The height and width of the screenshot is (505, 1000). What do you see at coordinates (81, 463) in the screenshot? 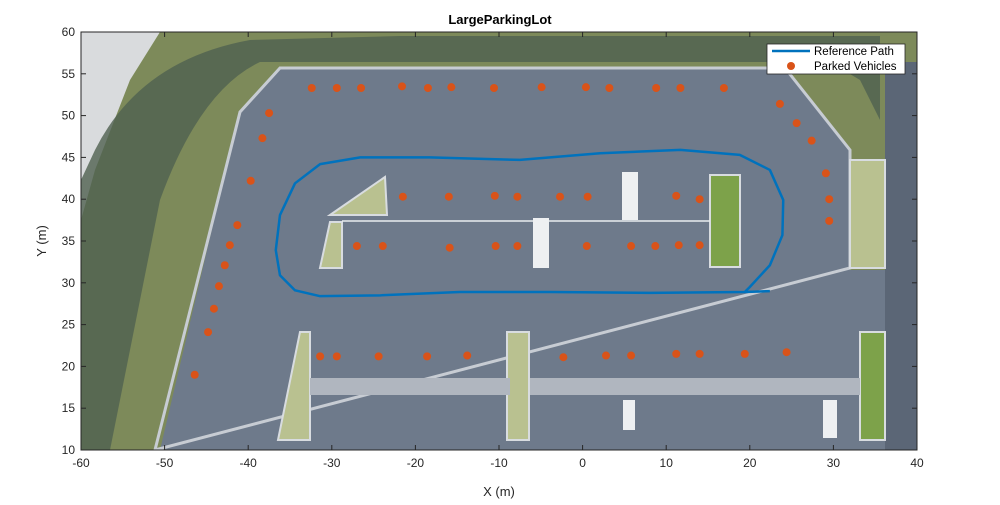
I see `x-tick-label: -60` at bounding box center [81, 463].